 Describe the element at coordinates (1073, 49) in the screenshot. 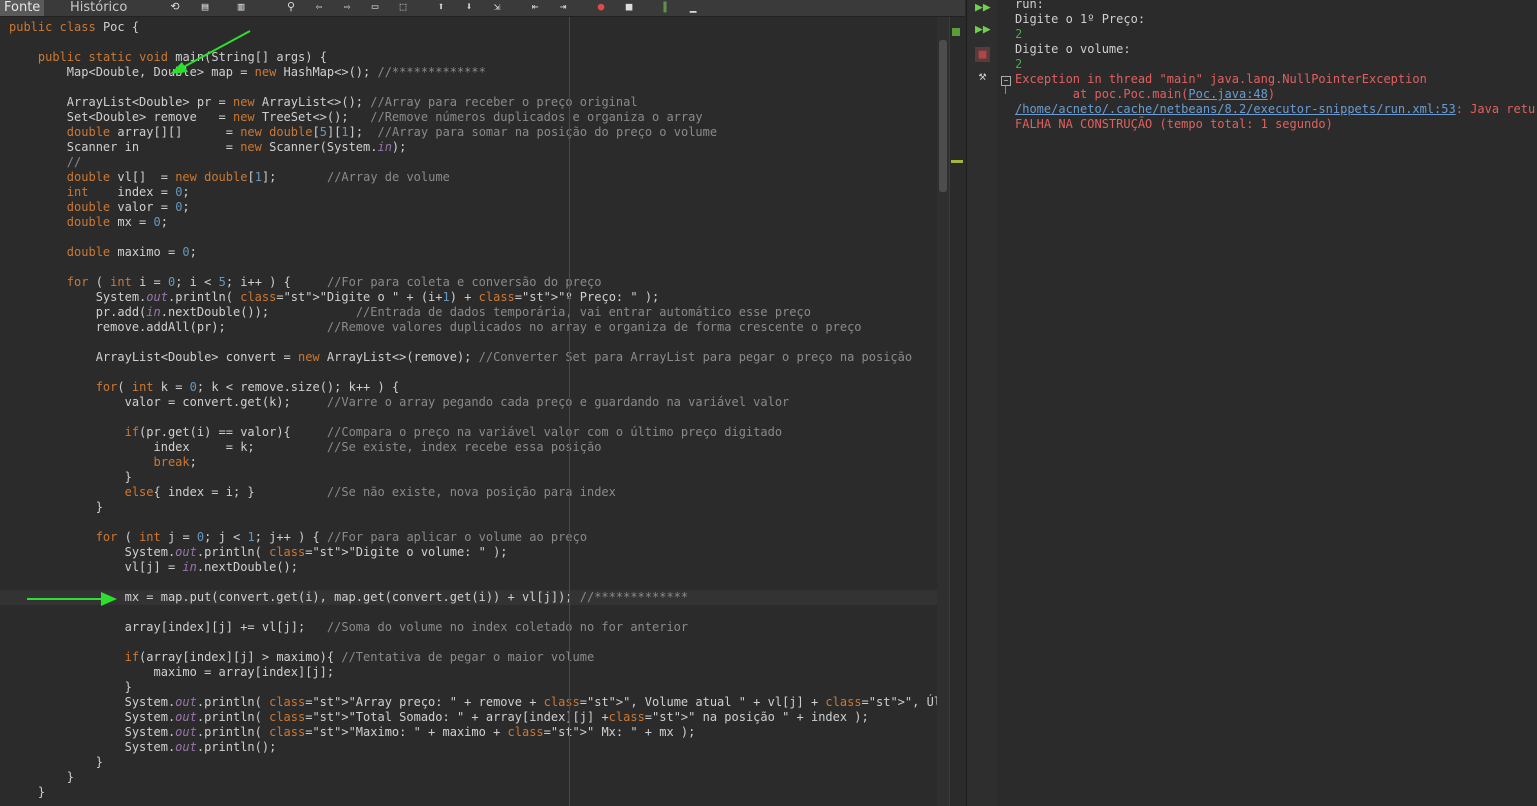

I see `output-prompt-volume: Digite o volume:` at that location.